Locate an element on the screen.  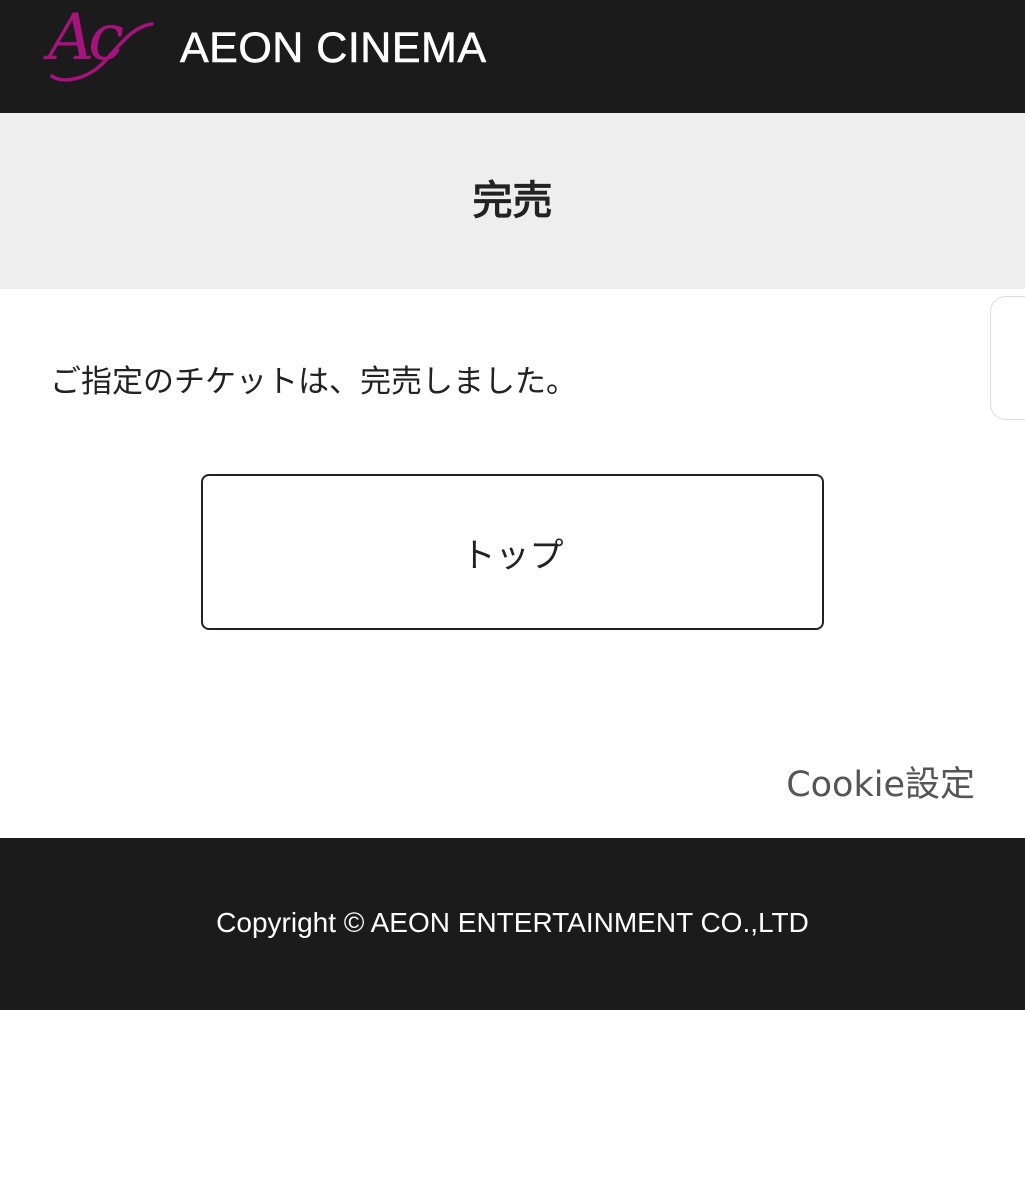
sold-out-message: ご指定のチケットは、完売しました。 is located at coordinates (313, 382).